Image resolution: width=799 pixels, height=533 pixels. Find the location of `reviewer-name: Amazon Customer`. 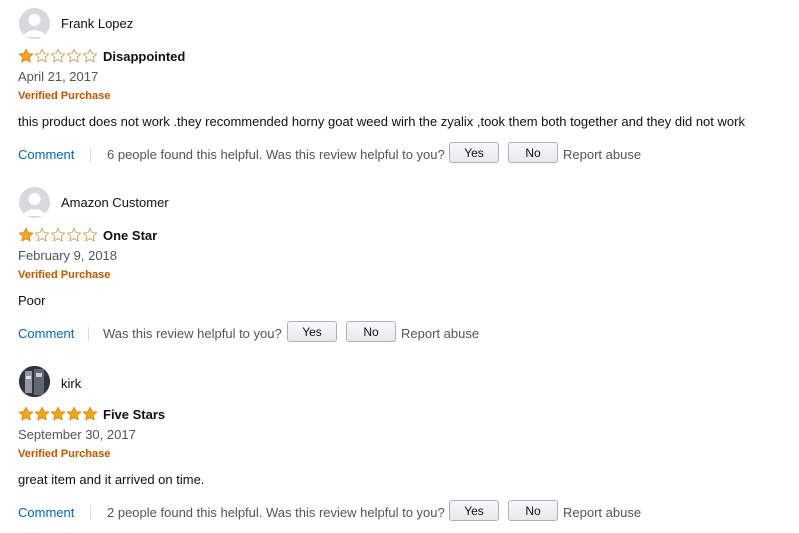

reviewer-name: Amazon Customer is located at coordinates (115, 202).